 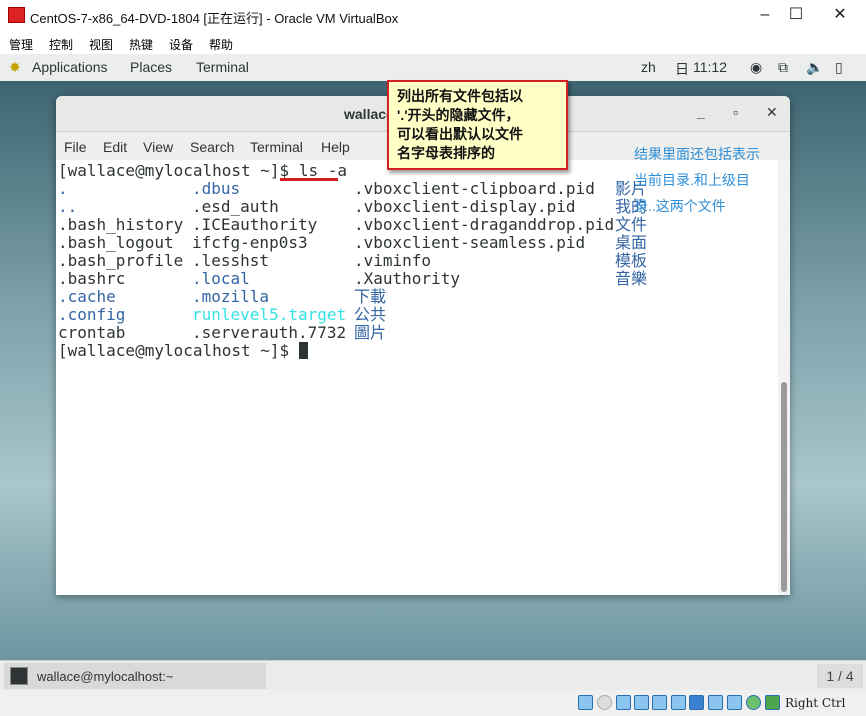 I want to click on terminal-menu-search: Search, so click(x=212, y=147).